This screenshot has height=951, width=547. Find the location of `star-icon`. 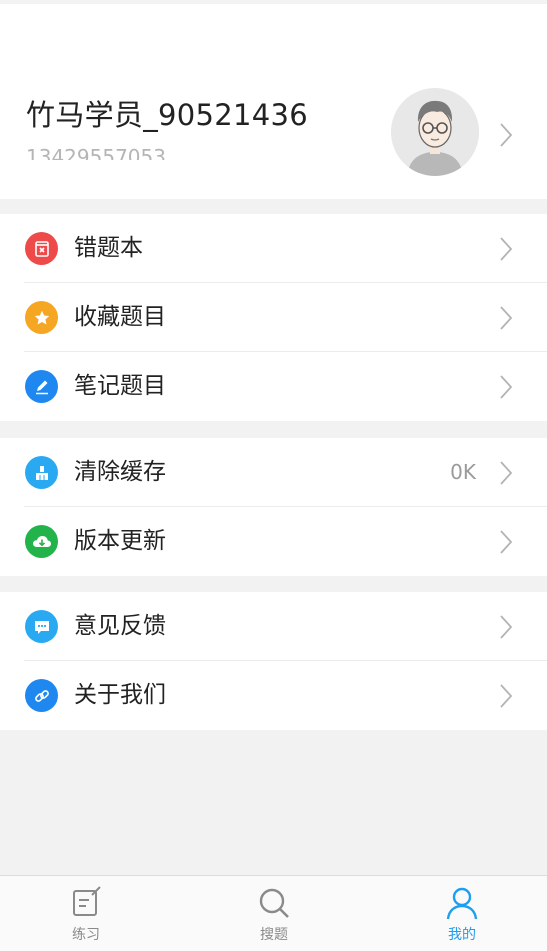

star-icon is located at coordinates (41, 317).